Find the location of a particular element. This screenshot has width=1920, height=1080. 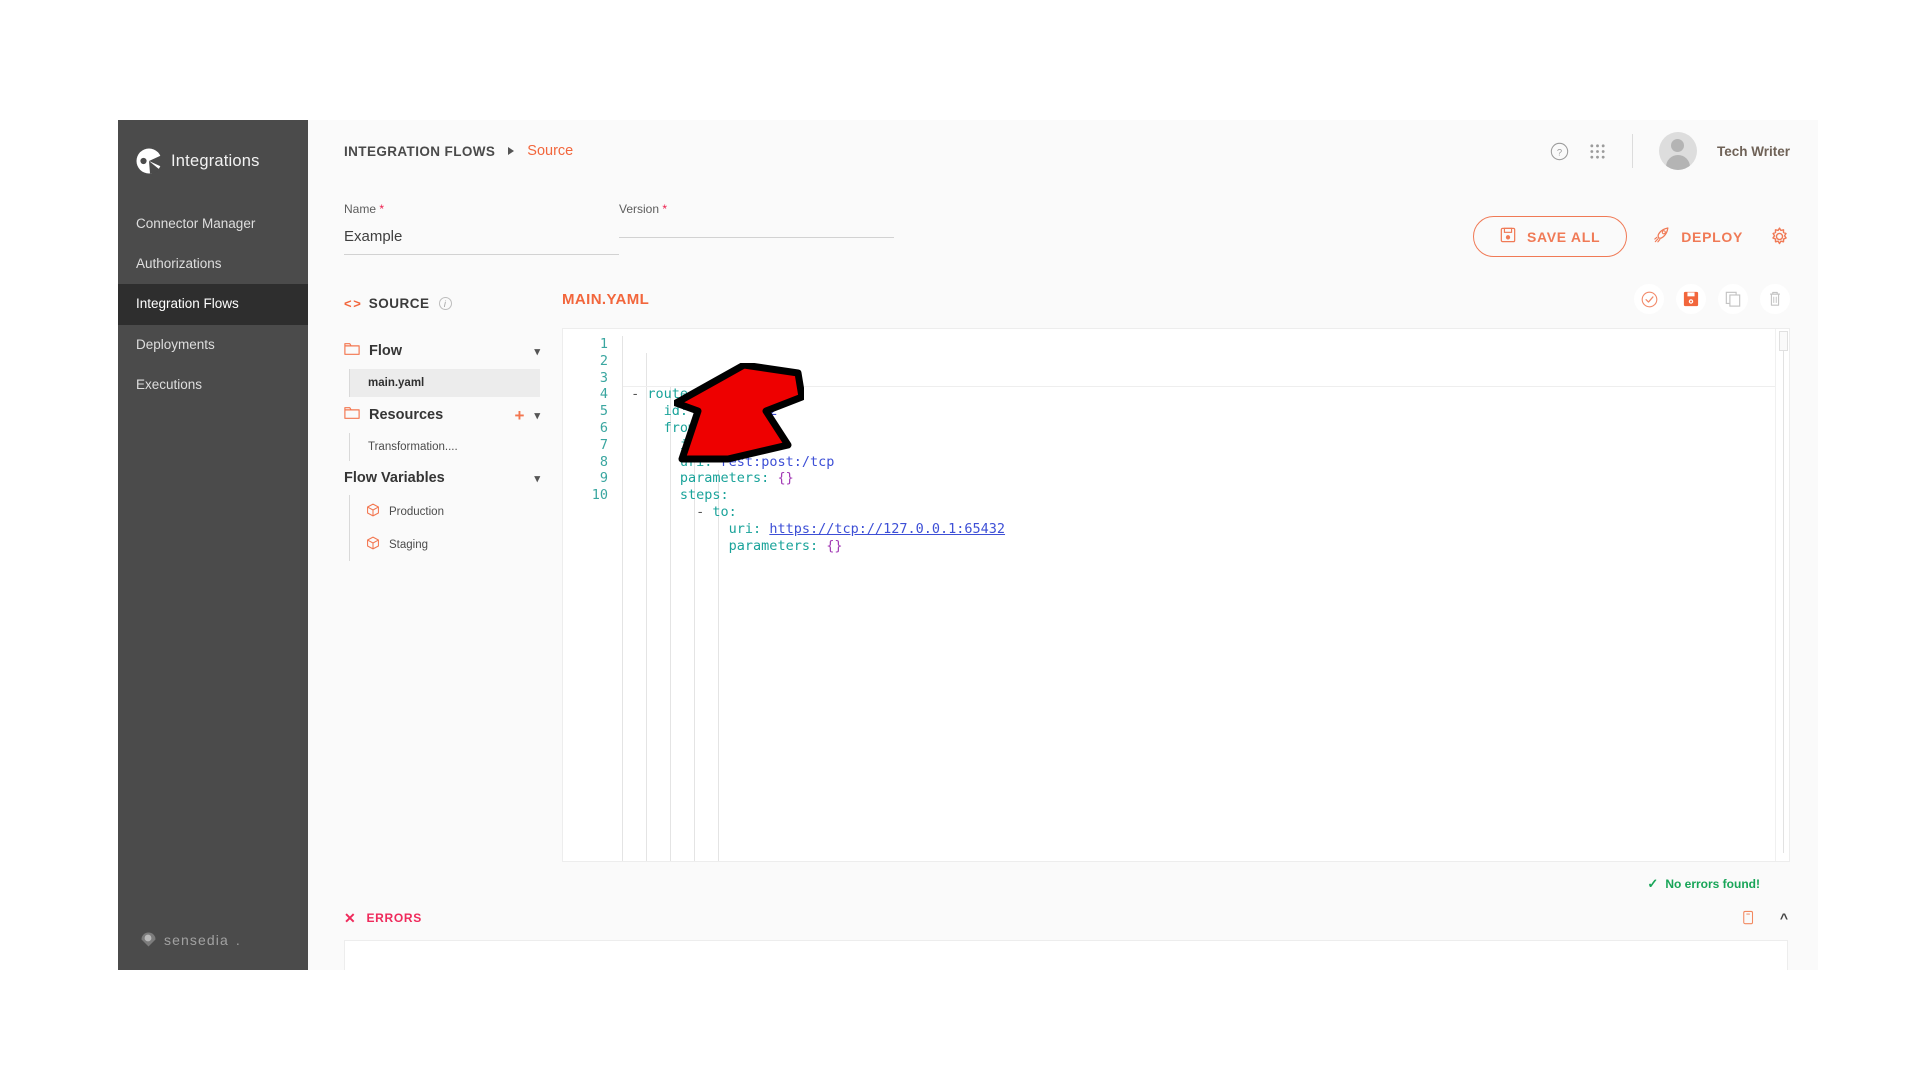

code-key-token: from: is located at coordinates (684, 427).